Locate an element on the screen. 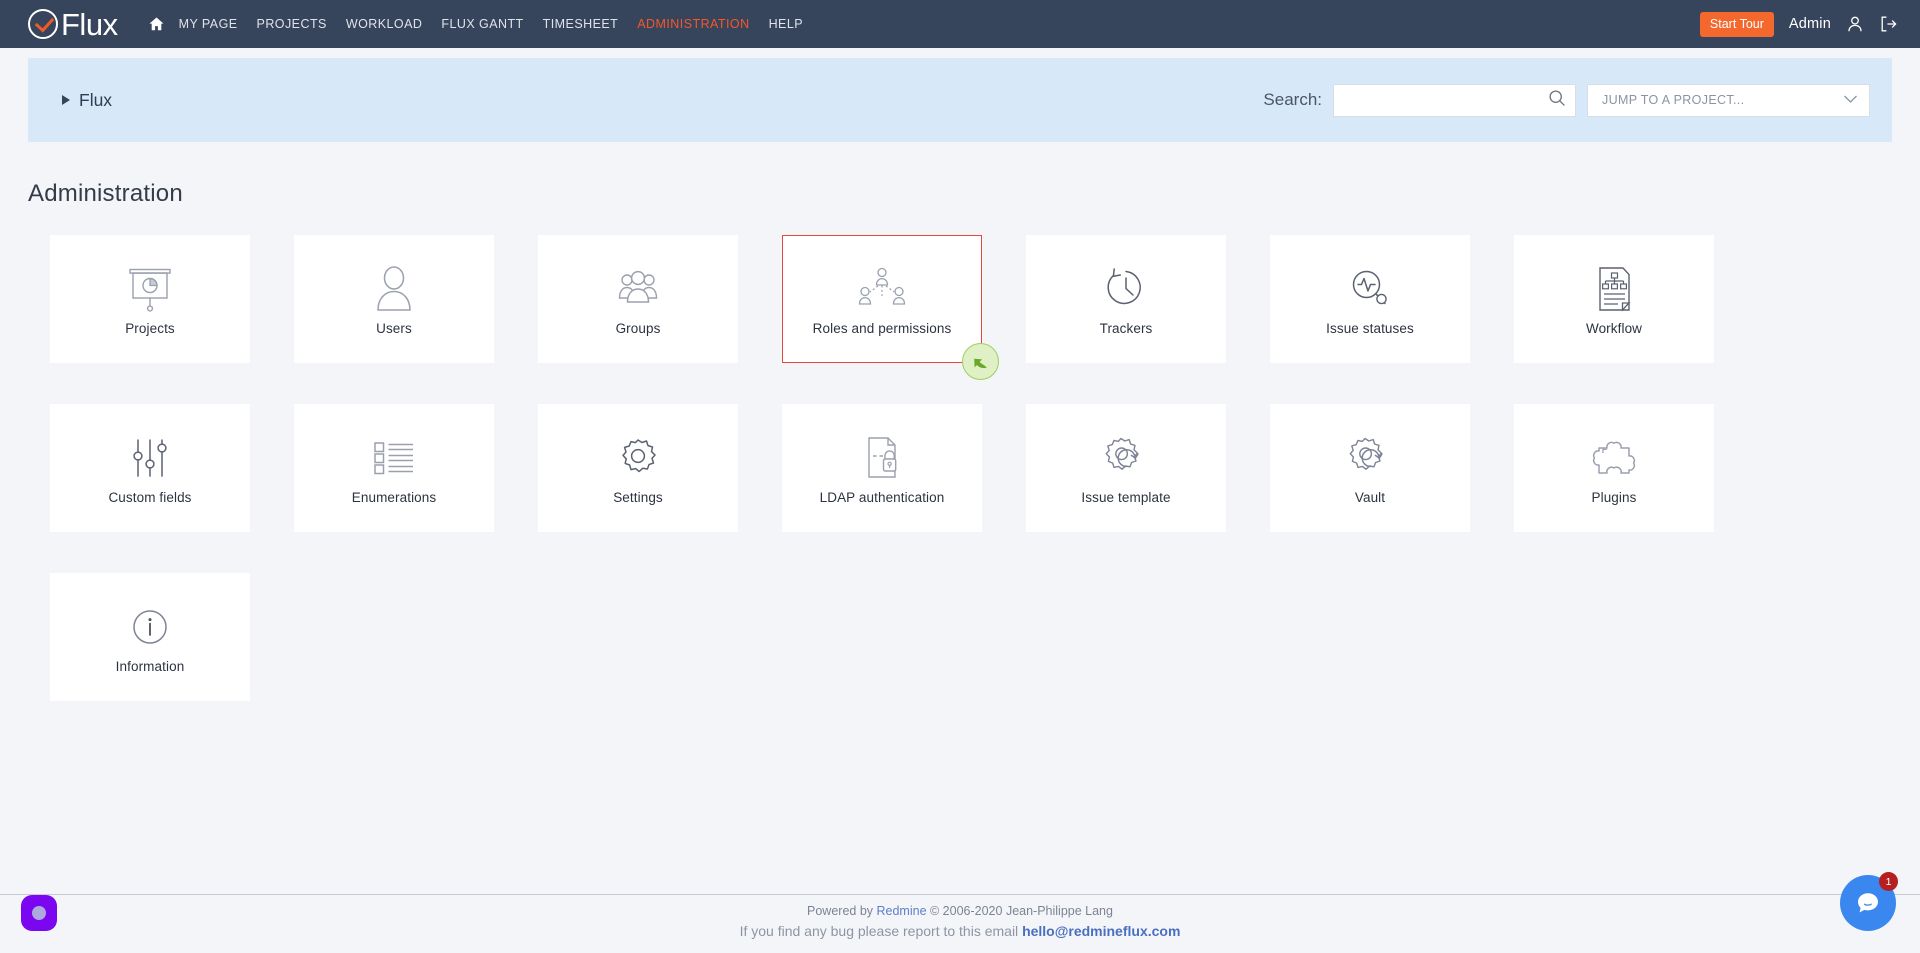 This screenshot has width=1920, height=953. admin-card-label: Issue template is located at coordinates (1126, 497).